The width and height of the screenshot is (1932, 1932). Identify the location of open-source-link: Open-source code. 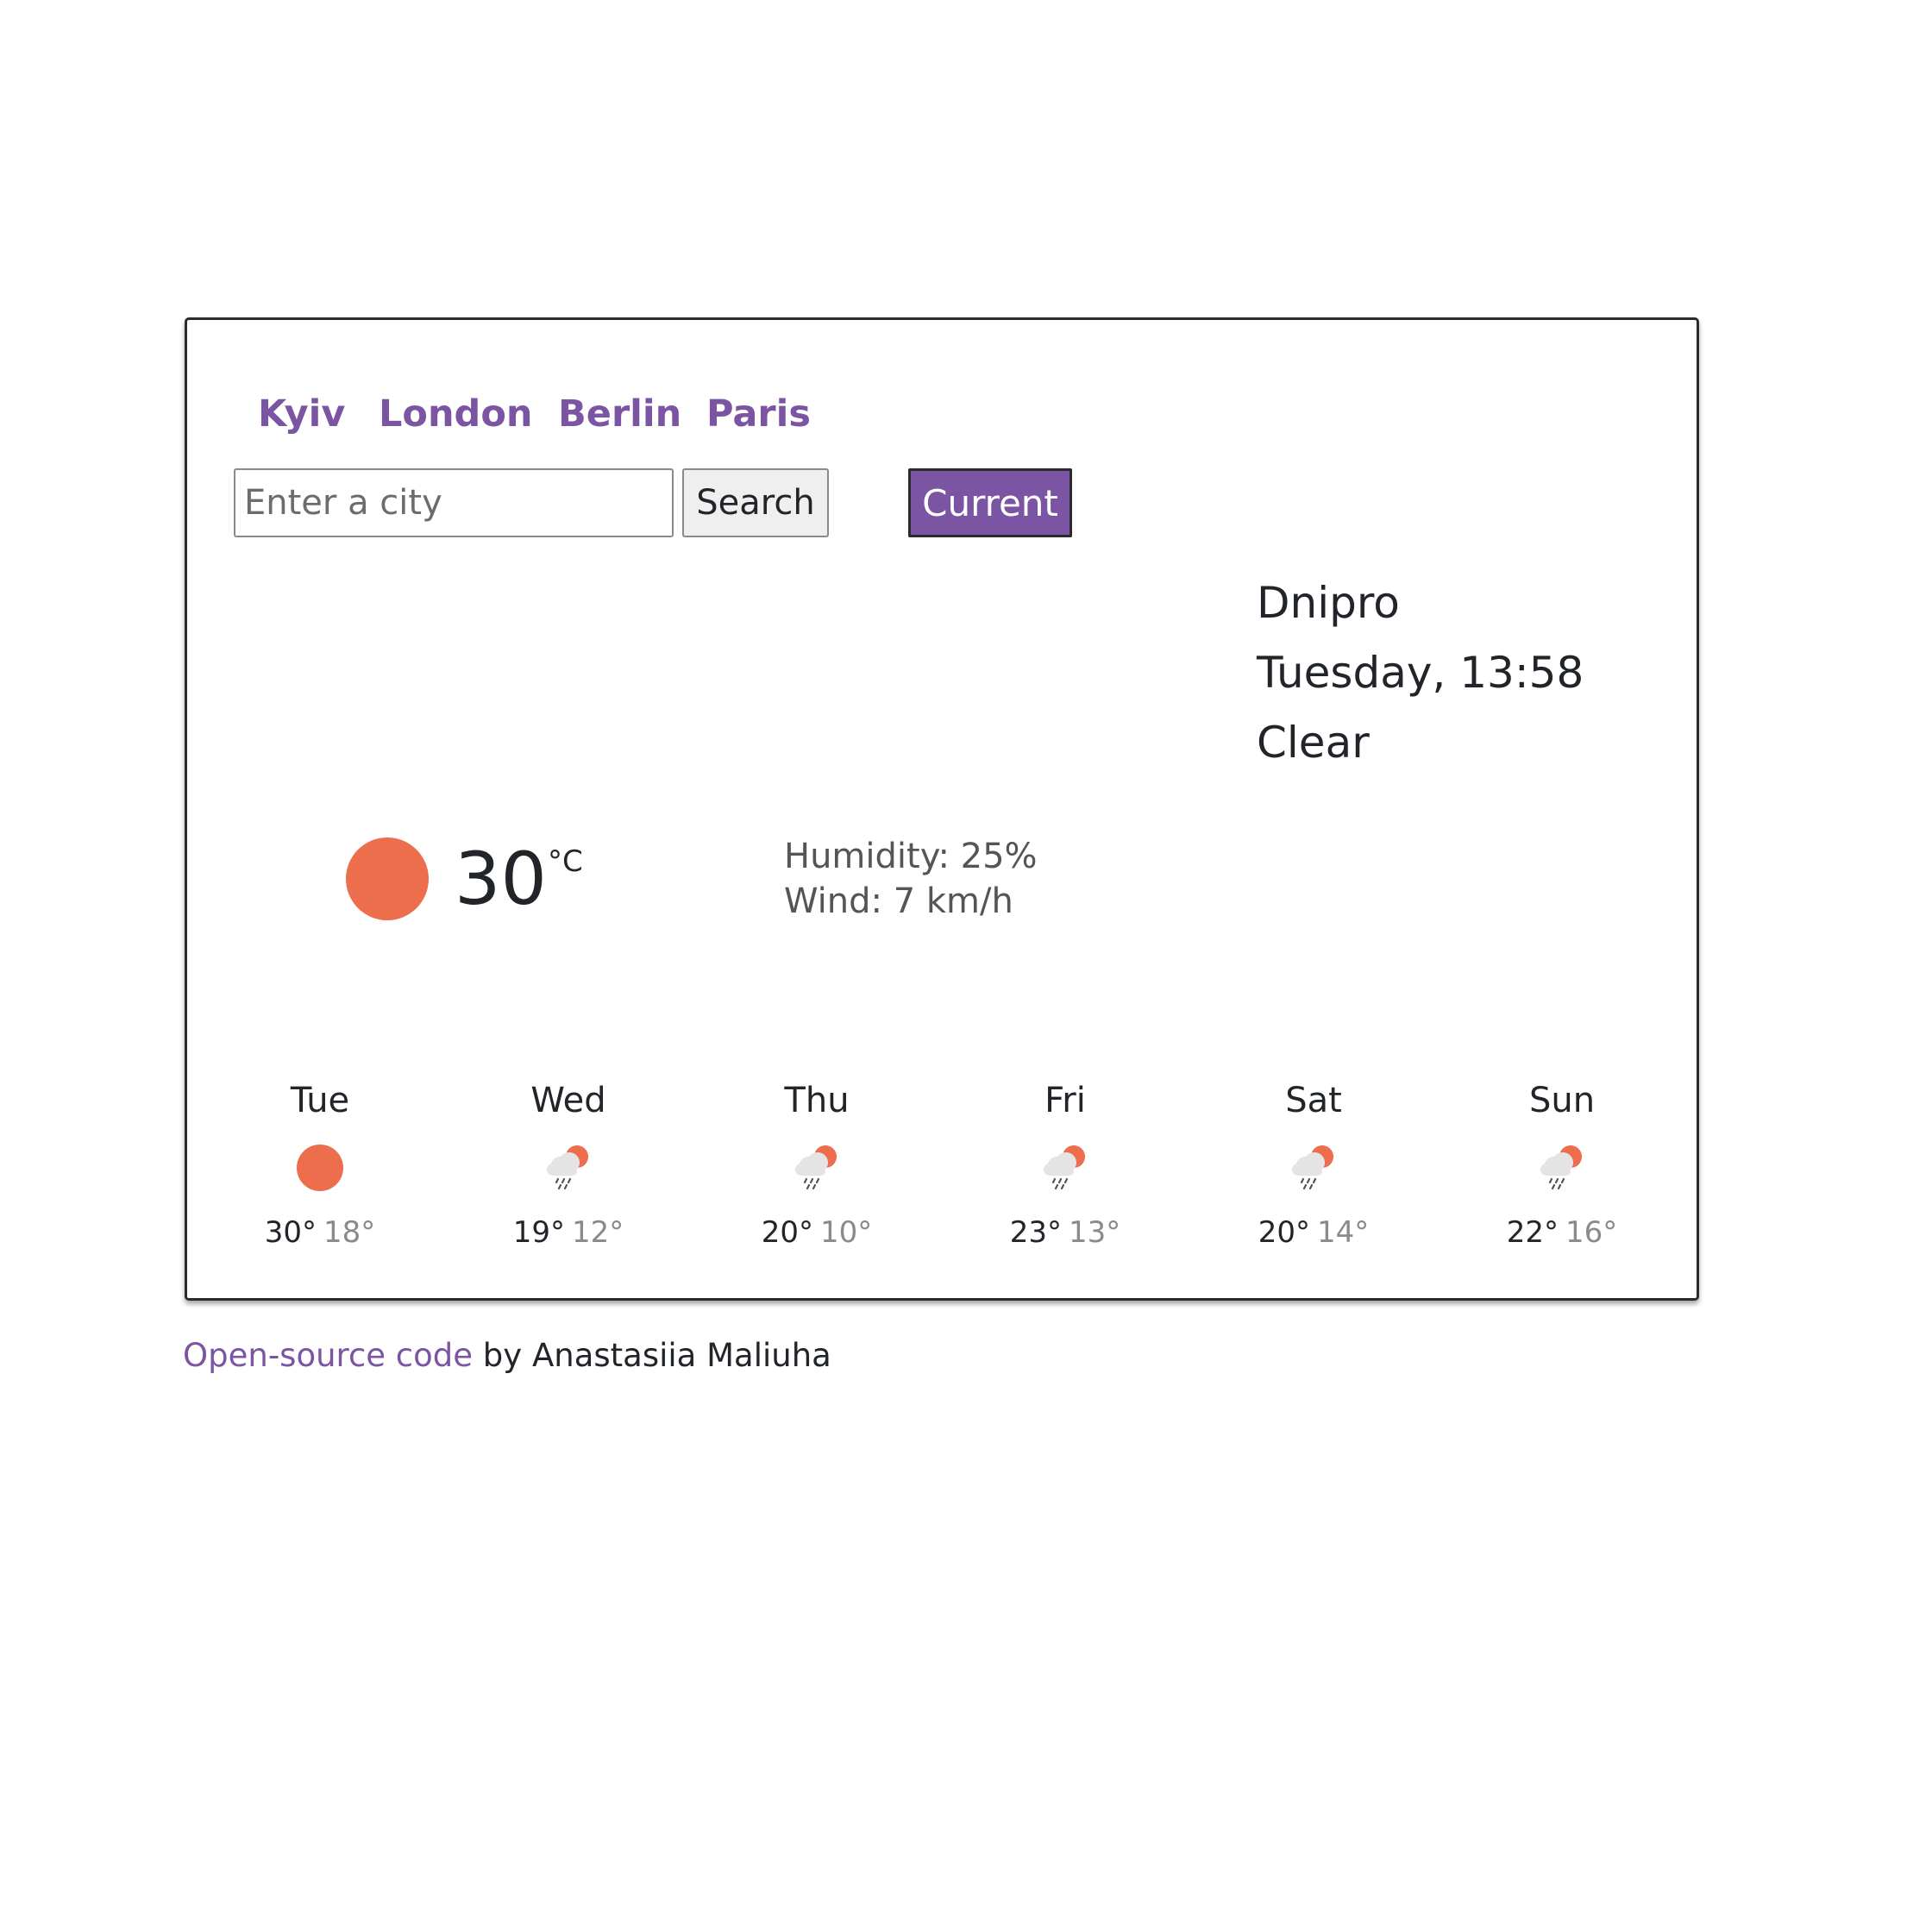
(328, 1355).